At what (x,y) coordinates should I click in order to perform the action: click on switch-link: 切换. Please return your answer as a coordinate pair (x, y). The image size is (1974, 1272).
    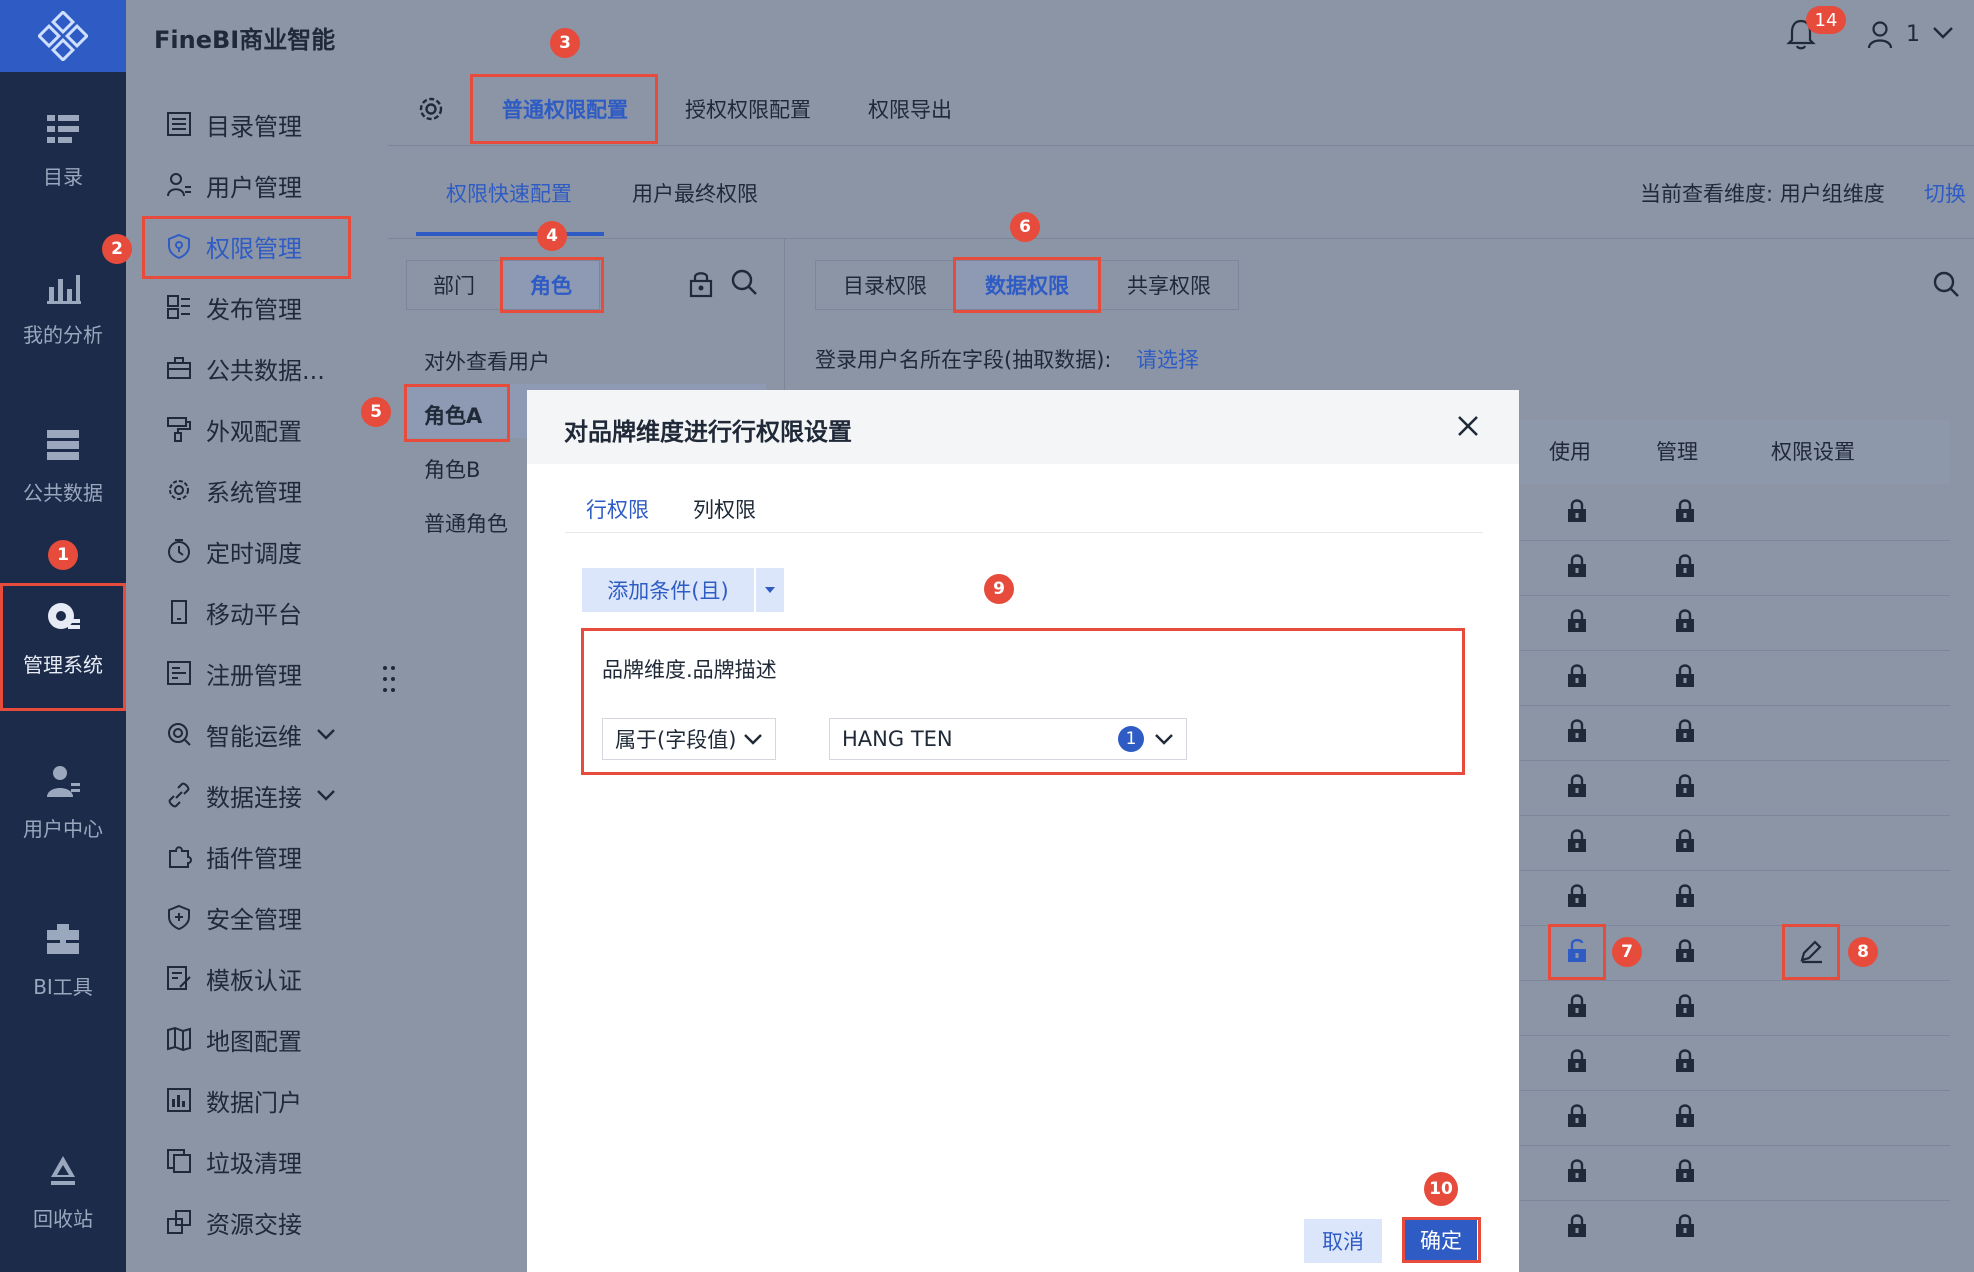
    Looking at the image, I should click on (1945, 193).